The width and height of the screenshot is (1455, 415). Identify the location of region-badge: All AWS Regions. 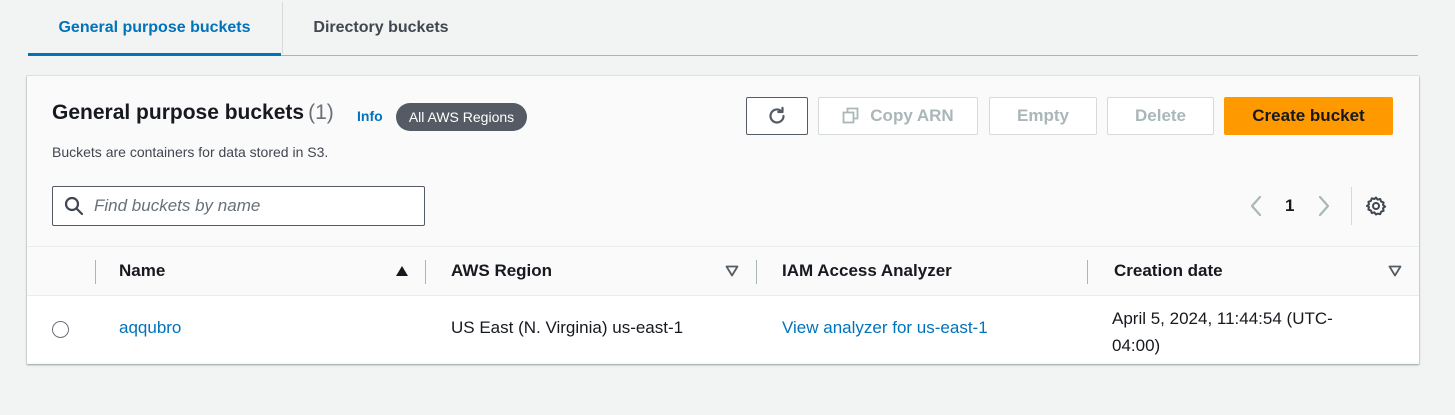
(461, 117).